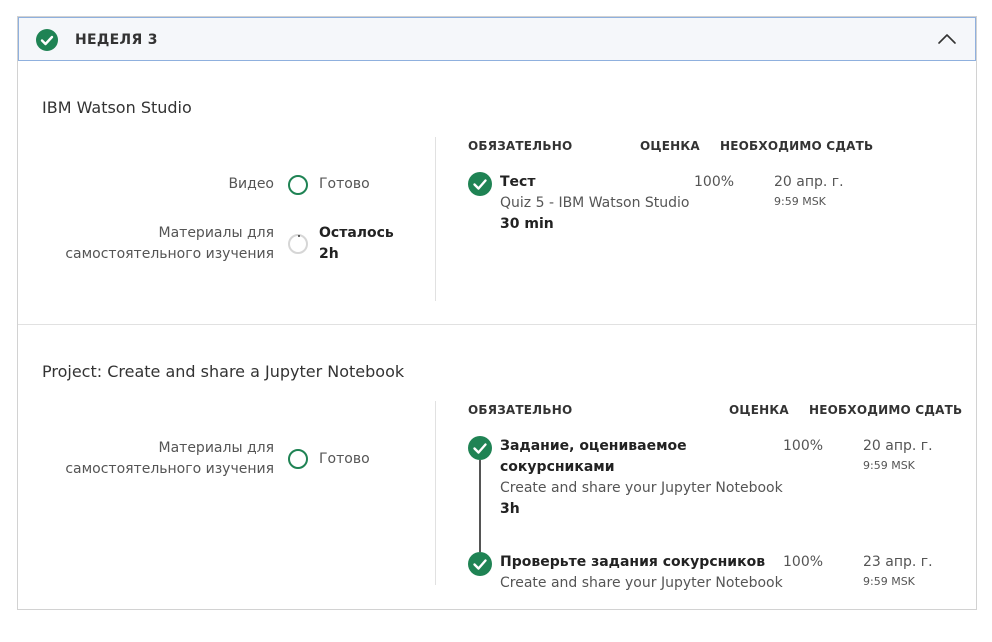 This screenshot has height=642, width=992. Describe the element at coordinates (117, 107) in the screenshot. I see `lesson-title: IBM Watson Studio` at that location.